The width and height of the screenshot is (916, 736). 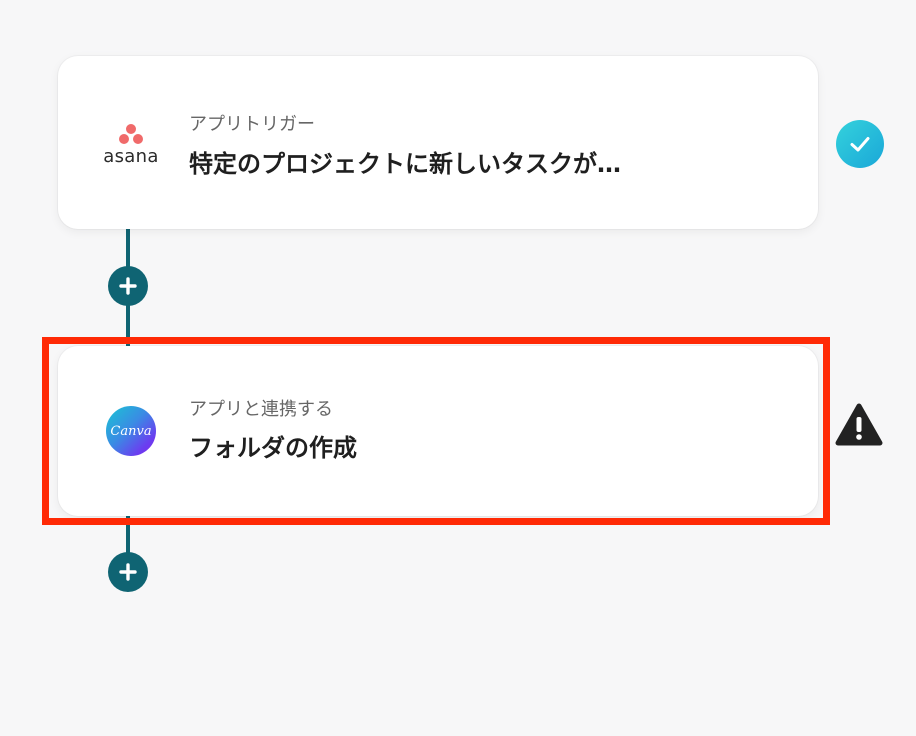 I want to click on canva-logo-text: Canva, so click(x=131, y=431).